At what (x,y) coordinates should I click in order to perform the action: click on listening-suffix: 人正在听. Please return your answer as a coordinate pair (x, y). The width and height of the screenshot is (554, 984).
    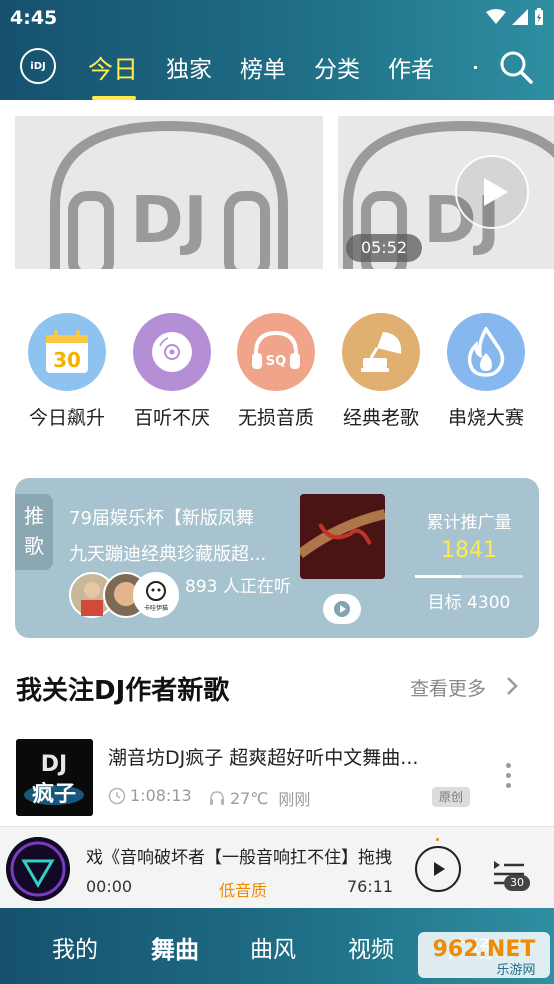
    Looking at the image, I should click on (256, 587).